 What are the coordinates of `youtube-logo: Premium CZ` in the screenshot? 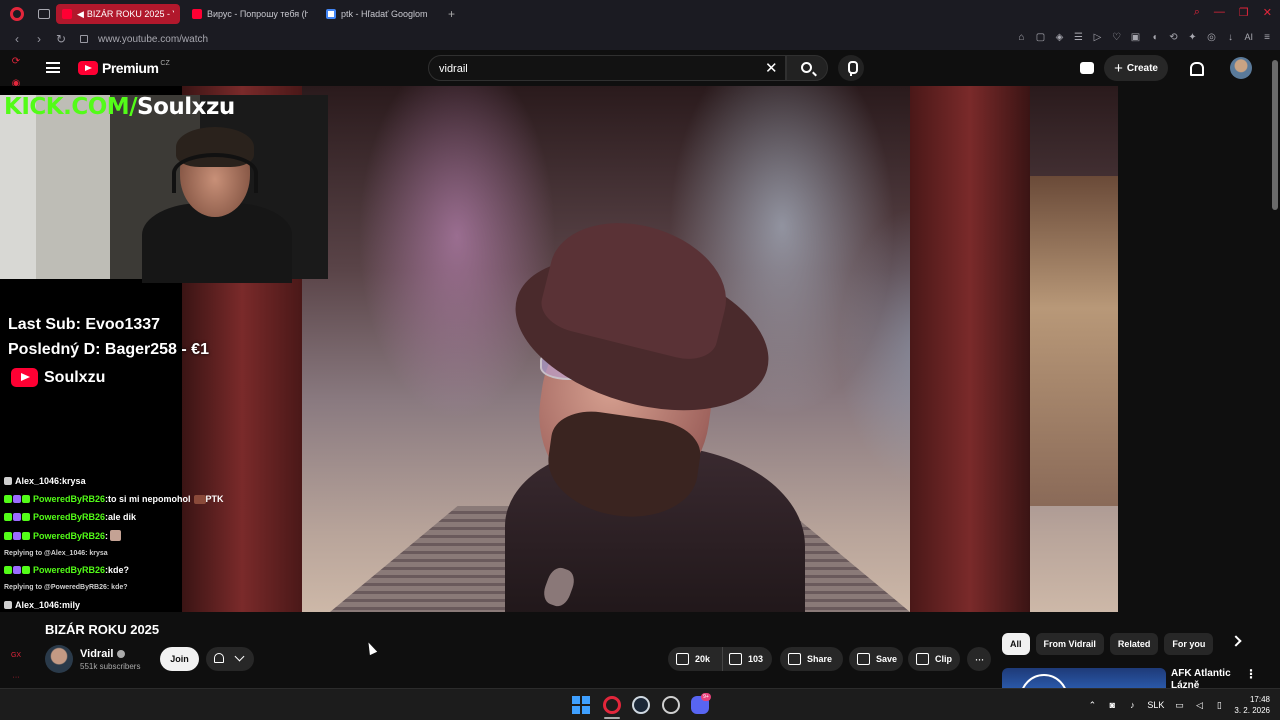 It's located at (124, 68).